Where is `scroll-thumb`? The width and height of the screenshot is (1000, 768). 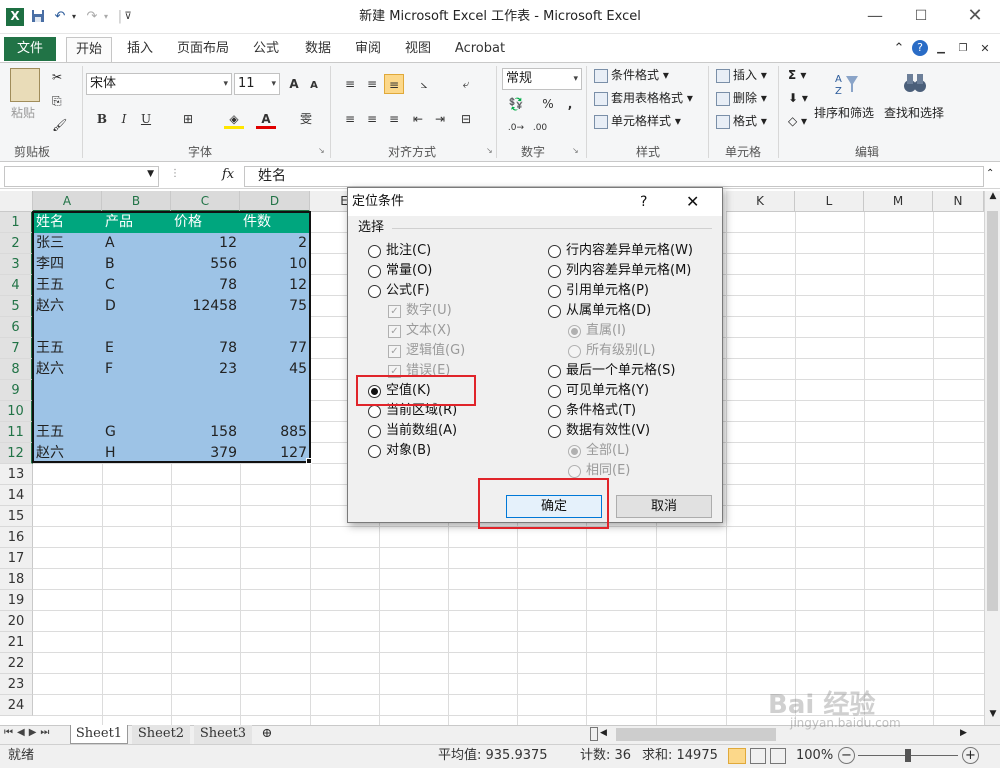 scroll-thumb is located at coordinates (992, 411).